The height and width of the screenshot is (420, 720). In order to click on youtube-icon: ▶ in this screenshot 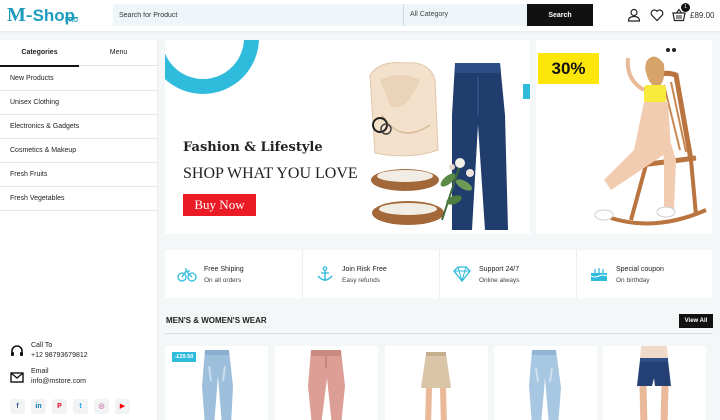, I will do `click(122, 406)`.